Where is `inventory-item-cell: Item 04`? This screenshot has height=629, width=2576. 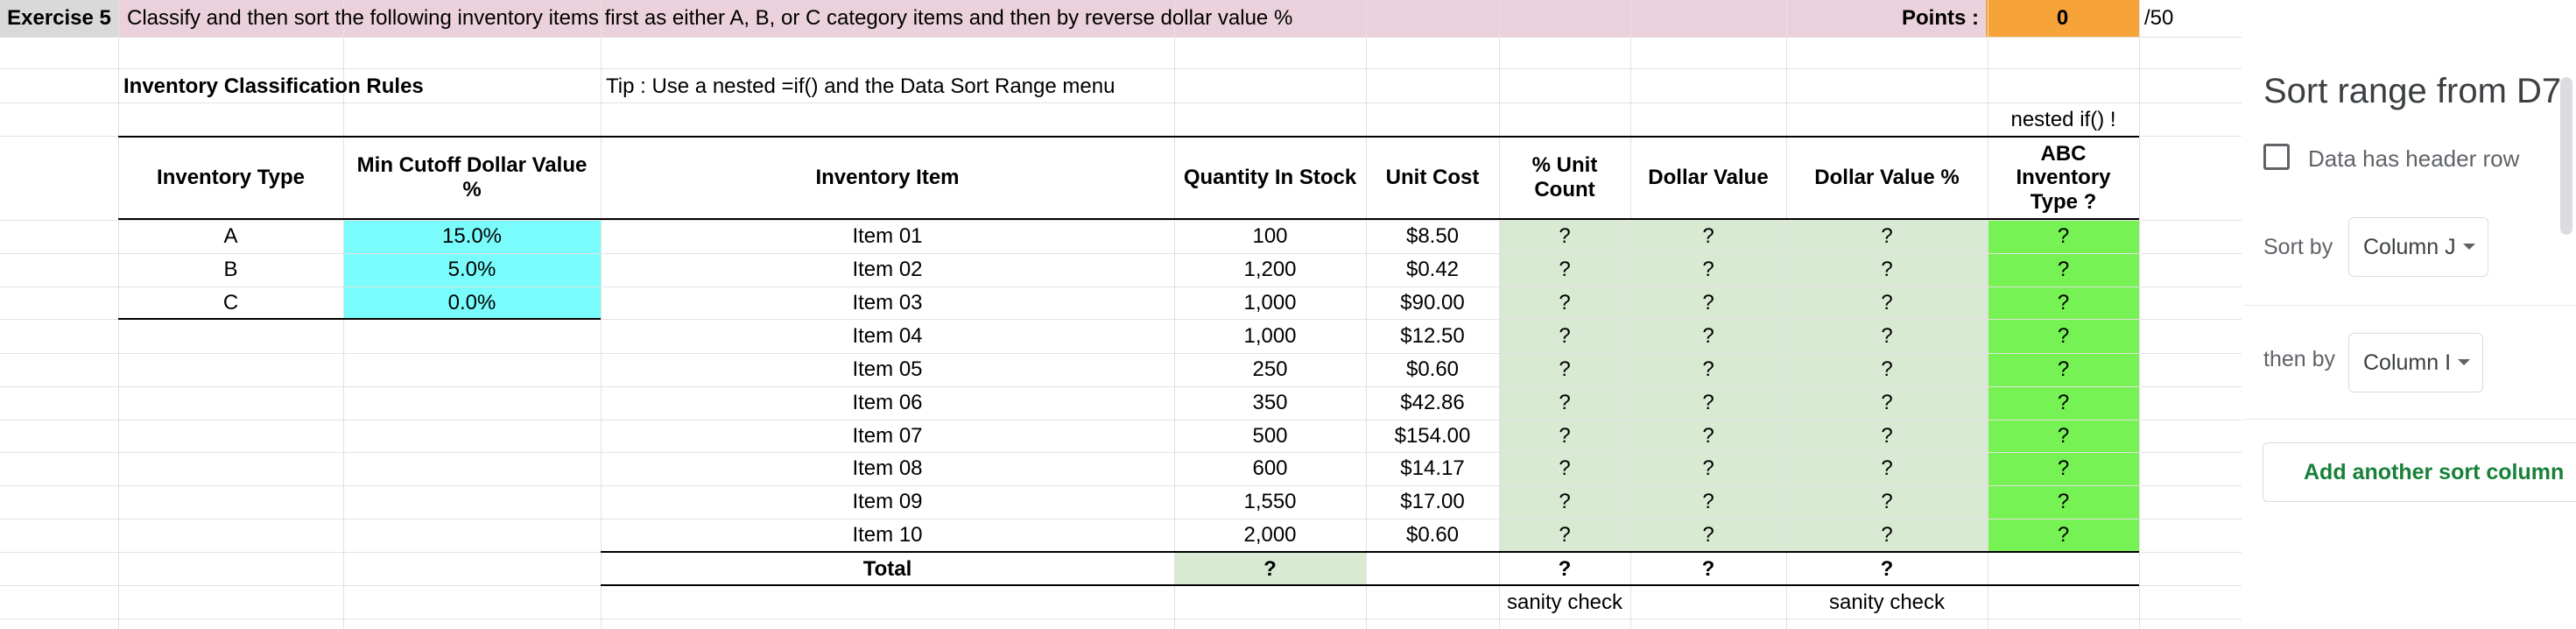
inventory-item-cell: Item 04 is located at coordinates (887, 336).